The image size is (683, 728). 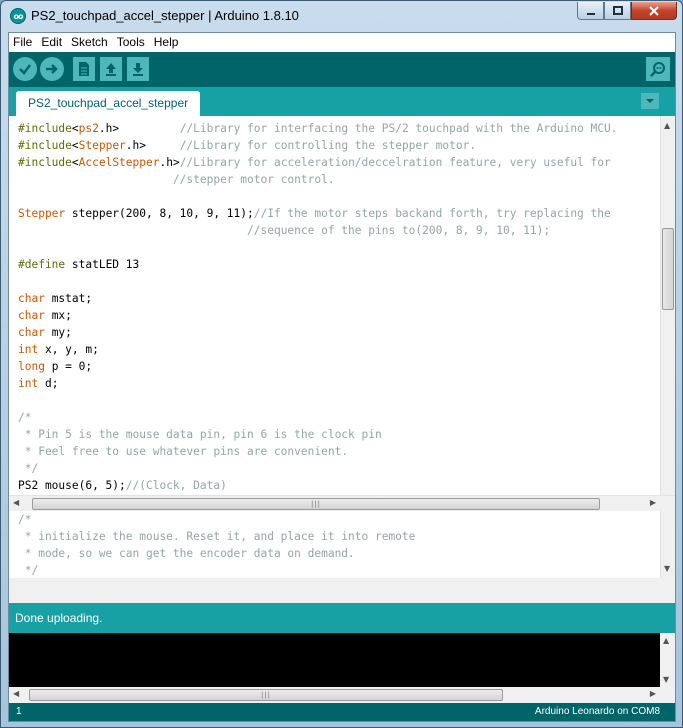 I want to click on code-line: long p = 0;, so click(x=338, y=366).